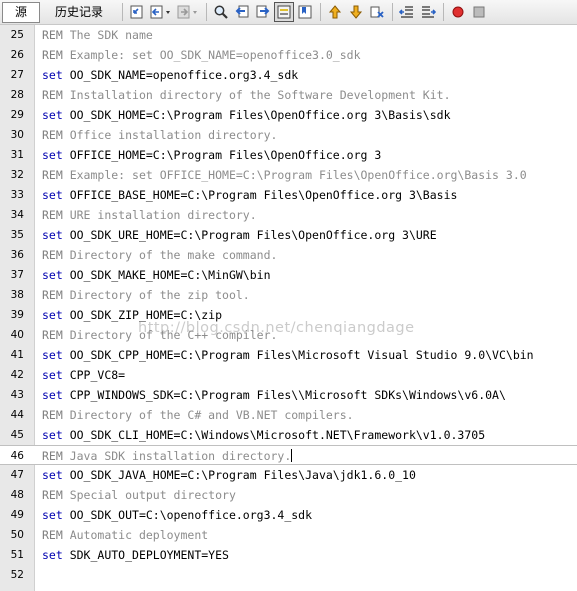 The width and height of the screenshot is (577, 591). Describe the element at coordinates (167, 456) in the screenshot. I see `code-text: REM Java SDK installation directory.` at that location.